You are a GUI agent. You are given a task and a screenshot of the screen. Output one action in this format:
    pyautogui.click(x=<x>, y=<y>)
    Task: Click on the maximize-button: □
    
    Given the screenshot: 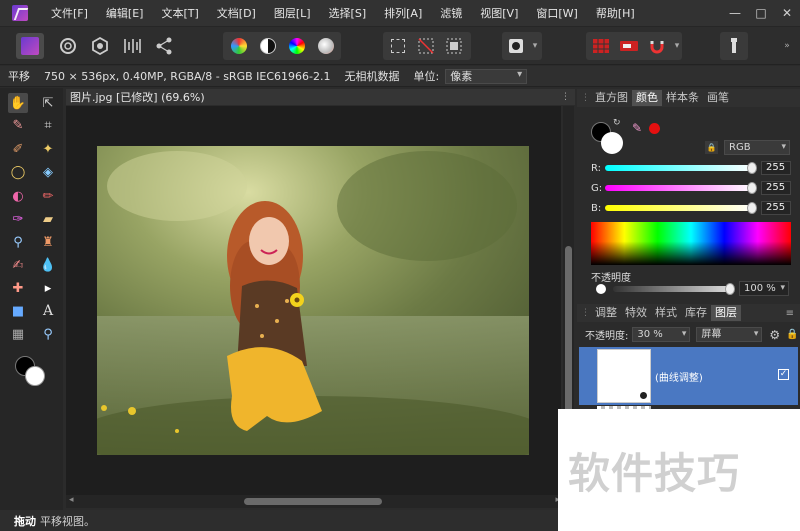 What is the action you would take?
    pyautogui.click(x=761, y=13)
    